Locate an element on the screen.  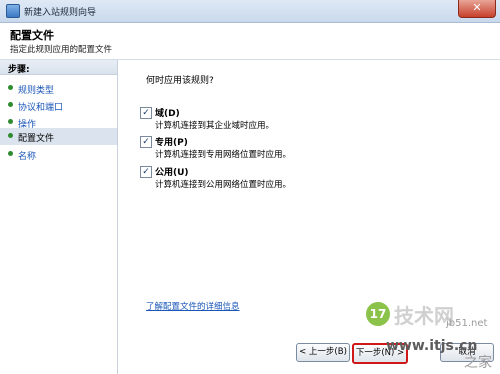
cancel-button: 取消 is located at coordinates (467, 352).